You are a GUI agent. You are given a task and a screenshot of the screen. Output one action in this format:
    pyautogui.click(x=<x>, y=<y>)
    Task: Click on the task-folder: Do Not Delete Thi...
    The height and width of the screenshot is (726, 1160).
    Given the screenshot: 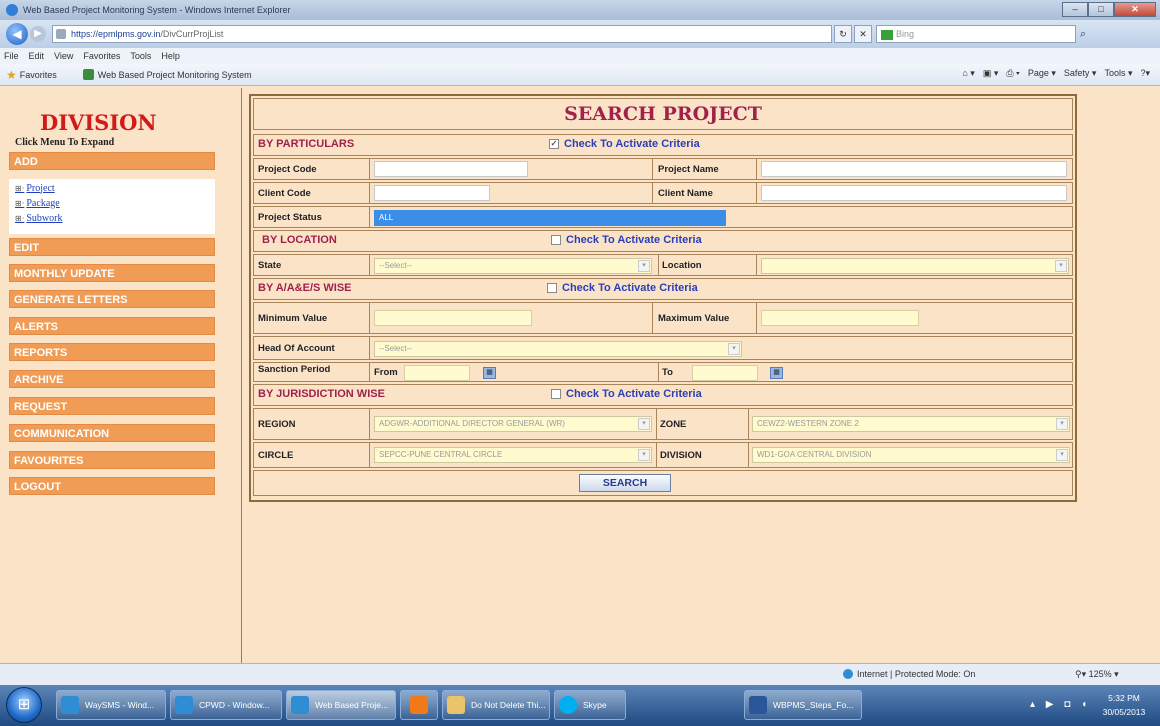 What is the action you would take?
    pyautogui.click(x=496, y=705)
    